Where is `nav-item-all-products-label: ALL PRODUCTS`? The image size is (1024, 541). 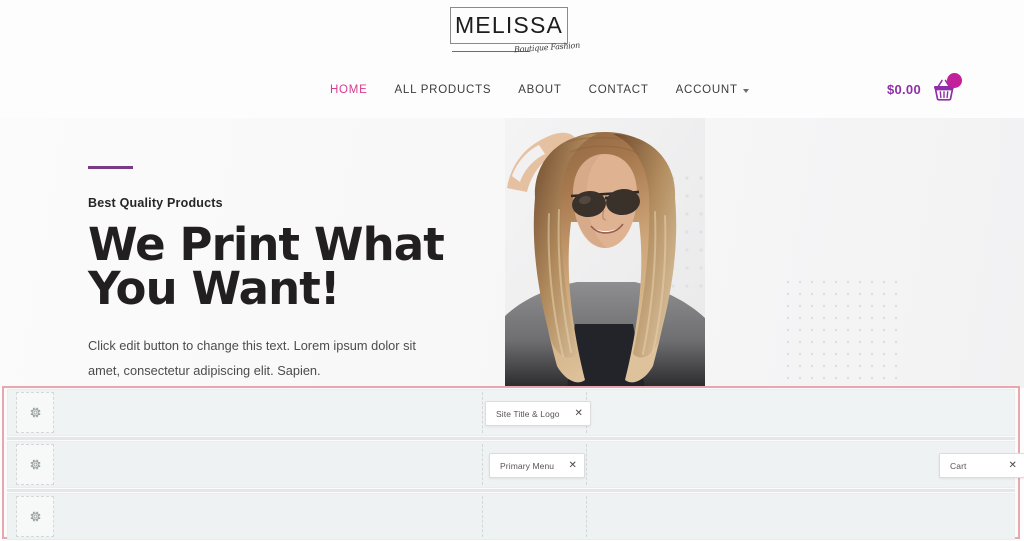 nav-item-all-products-label: ALL PRODUCTS is located at coordinates (443, 89).